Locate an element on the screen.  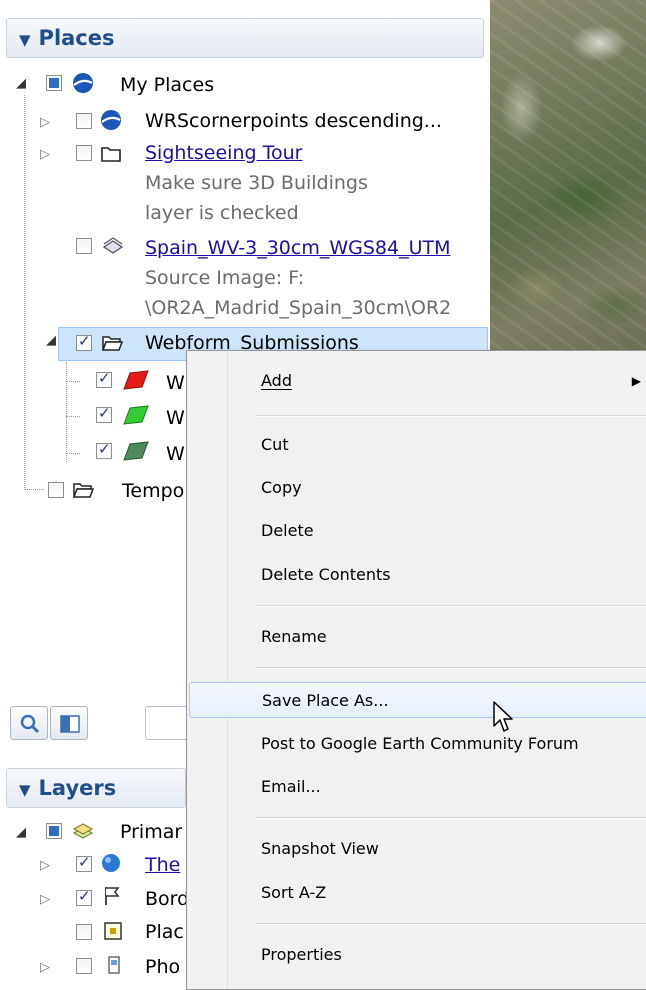
tree-item-temporary-places: Tempo is located at coordinates (153, 491).